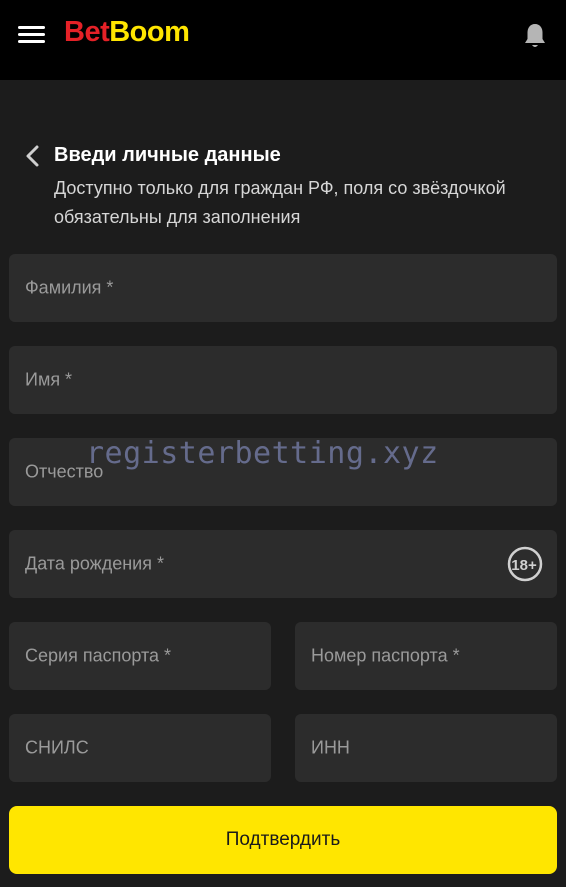 The image size is (566, 887). Describe the element at coordinates (283, 472) in the screenshot. I see `patronymic-field: Отчество` at that location.